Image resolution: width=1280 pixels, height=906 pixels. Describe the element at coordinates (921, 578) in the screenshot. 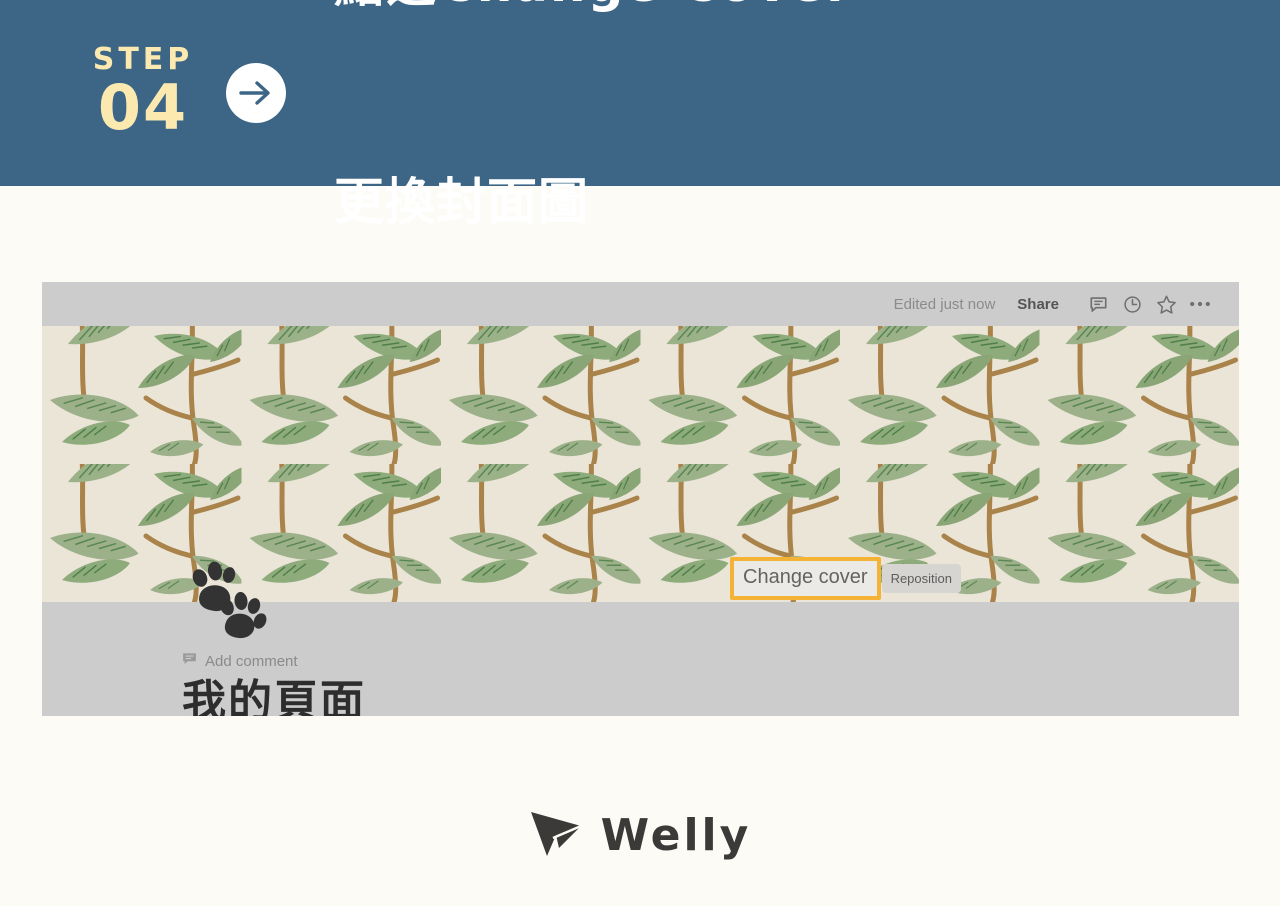

I see `reposition-button: Reposition` at that location.